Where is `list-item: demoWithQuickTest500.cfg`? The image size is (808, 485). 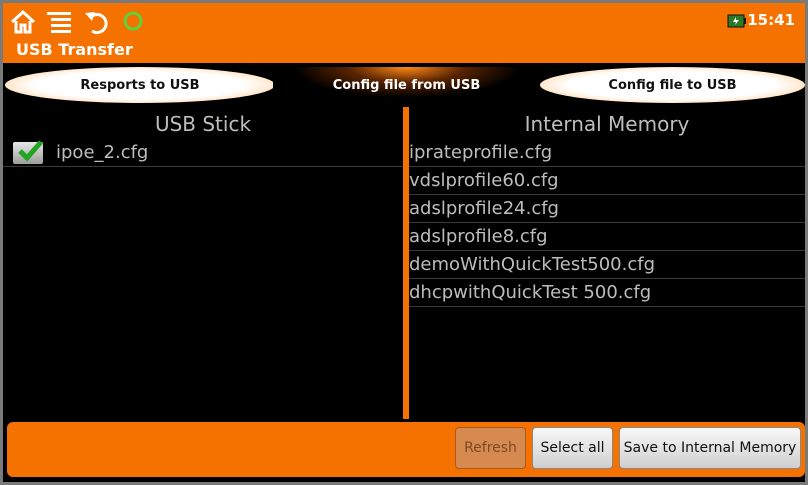 list-item: demoWithQuickTest500.cfg is located at coordinates (607, 265).